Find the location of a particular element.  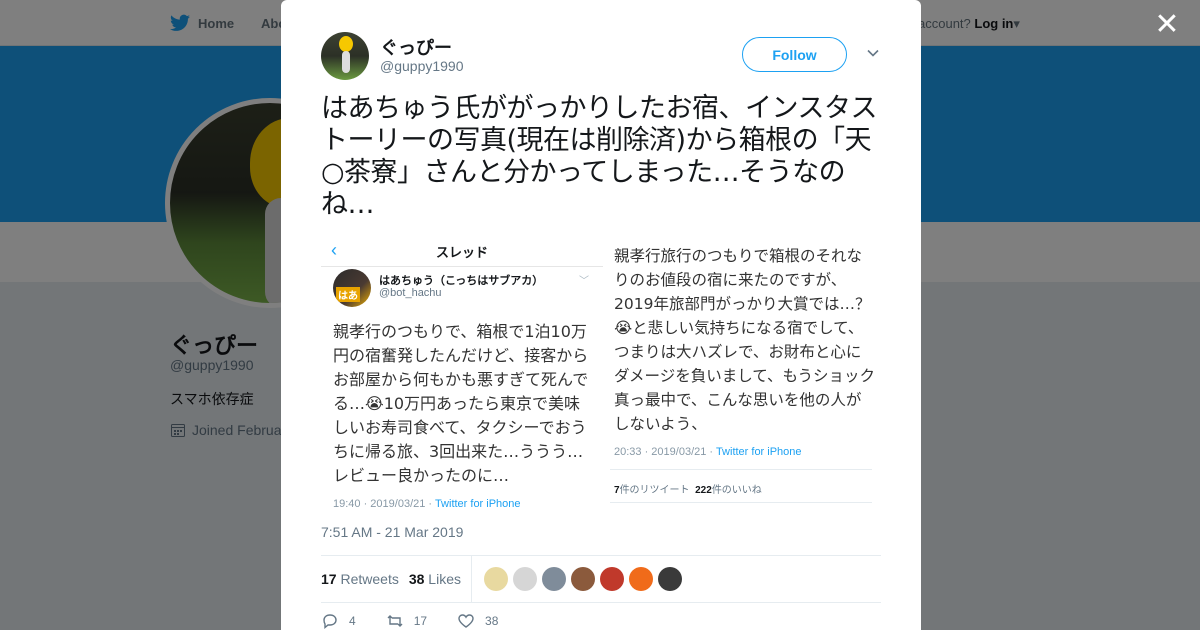

like-button: 38 is located at coordinates (477, 621).